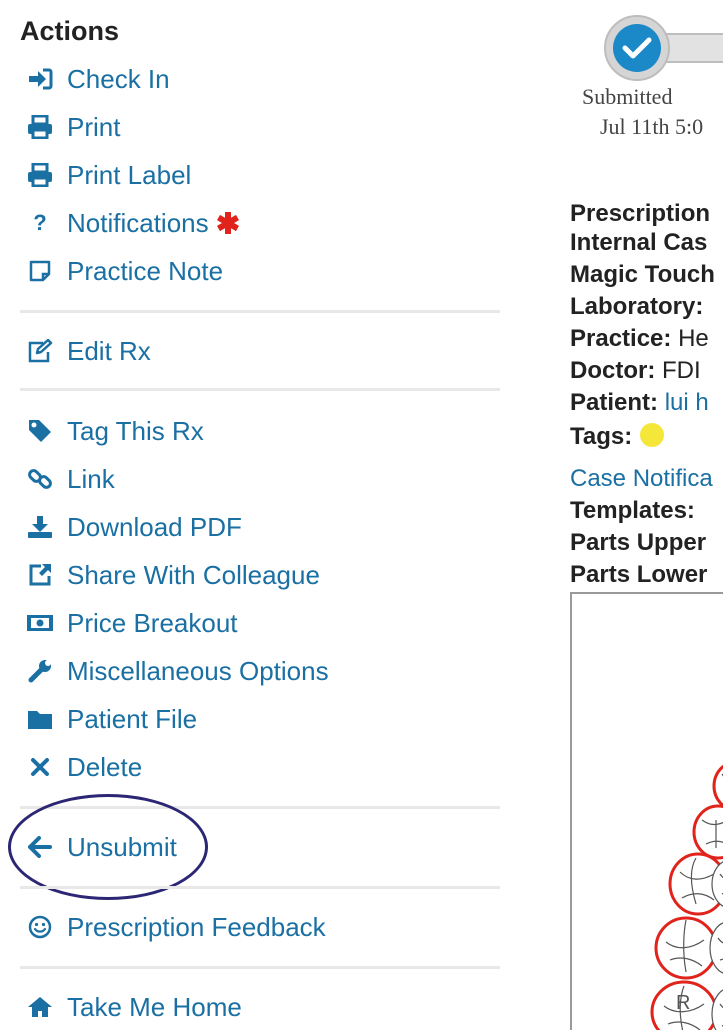 This screenshot has width=723, height=1030. I want to click on detail-value: FDI, so click(681, 370).